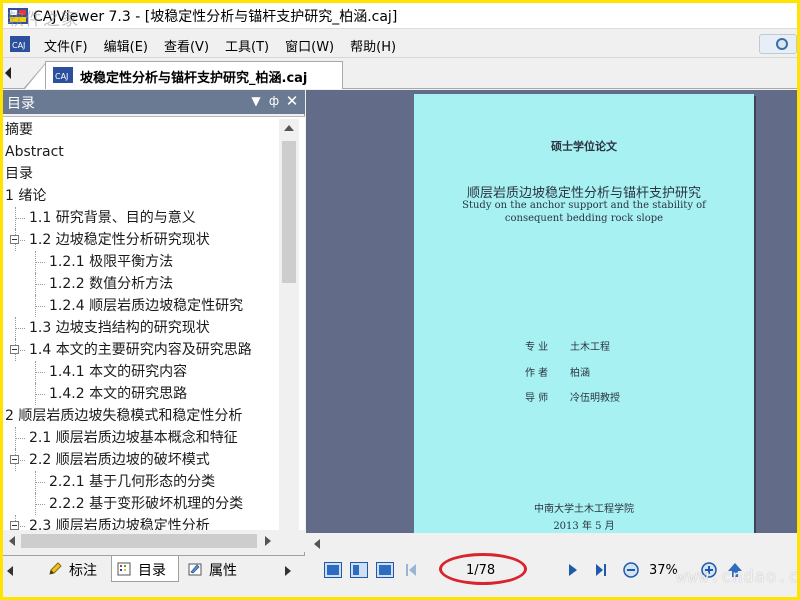 This screenshot has width=800, height=600. What do you see at coordinates (400, 74) in the screenshot?
I see `document-tab-bar: CAJ 坡稳定性分析与锚杆支护研究_柏涵.caj` at bounding box center [400, 74].